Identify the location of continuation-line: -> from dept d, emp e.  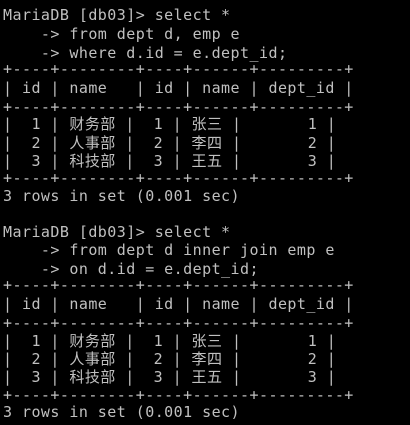
(122, 34).